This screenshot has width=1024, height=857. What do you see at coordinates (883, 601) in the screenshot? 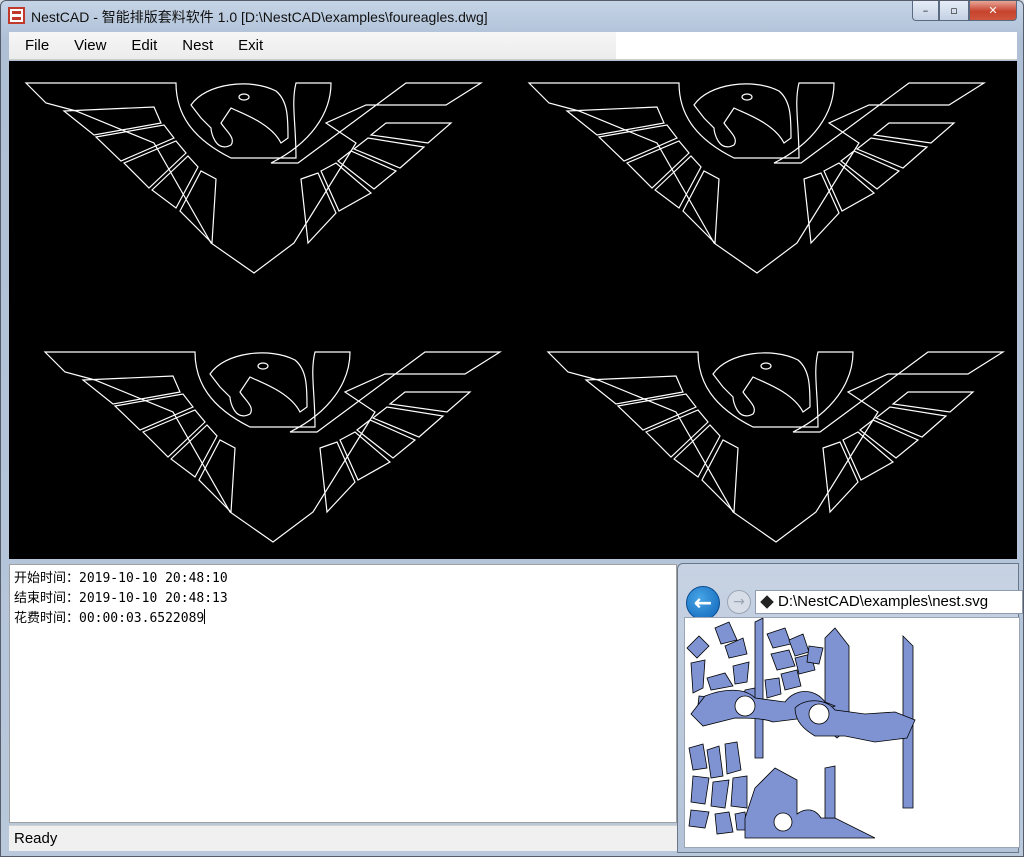
I see `address-text: D:\NestCAD\examples\nest.svg` at bounding box center [883, 601].